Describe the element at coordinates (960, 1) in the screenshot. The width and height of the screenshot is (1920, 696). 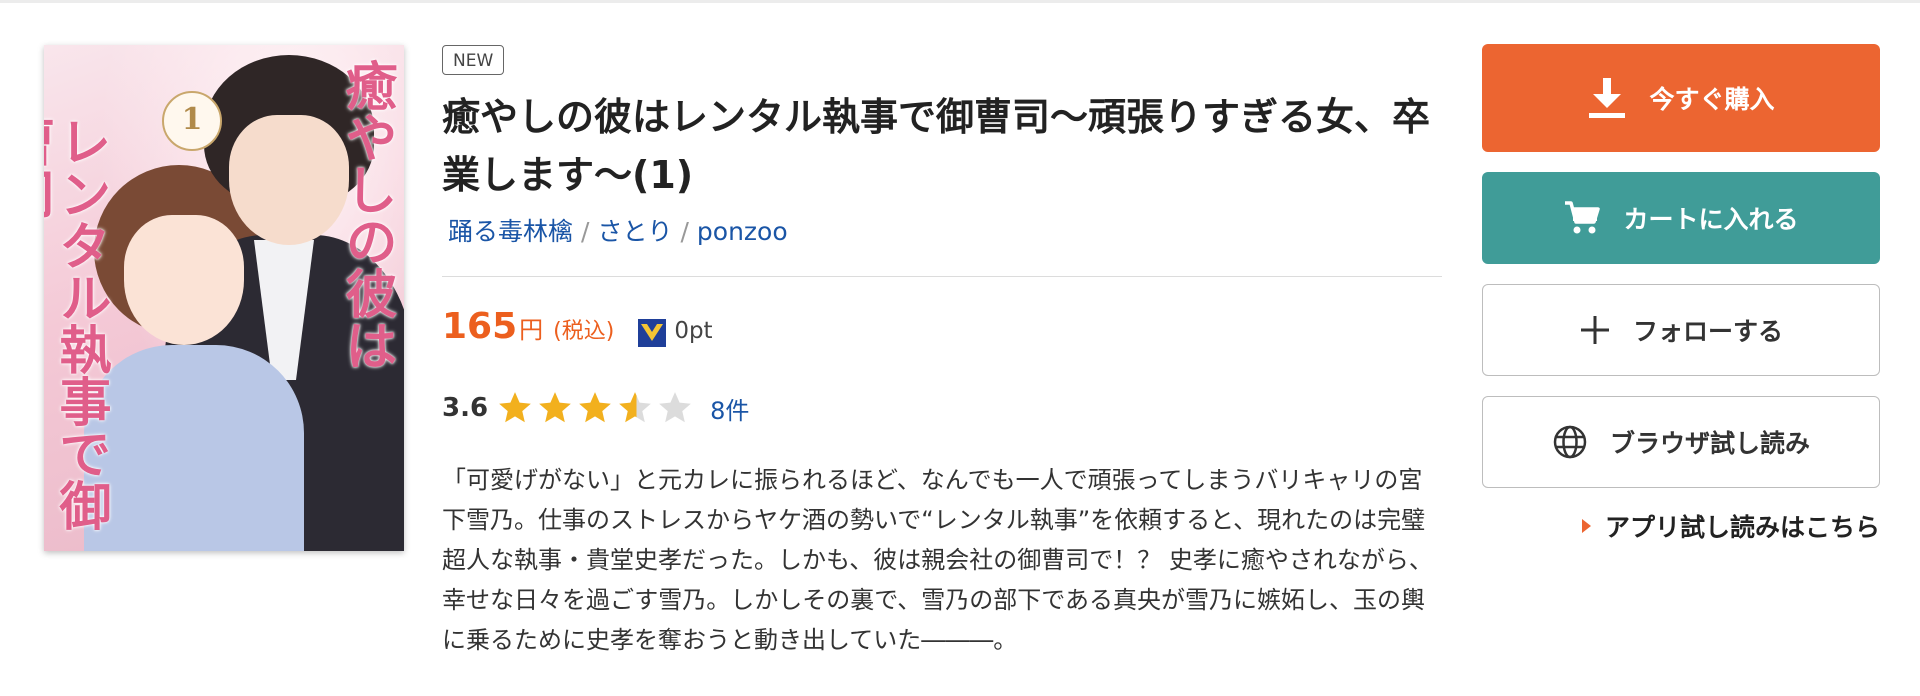
I see `top-border` at that location.